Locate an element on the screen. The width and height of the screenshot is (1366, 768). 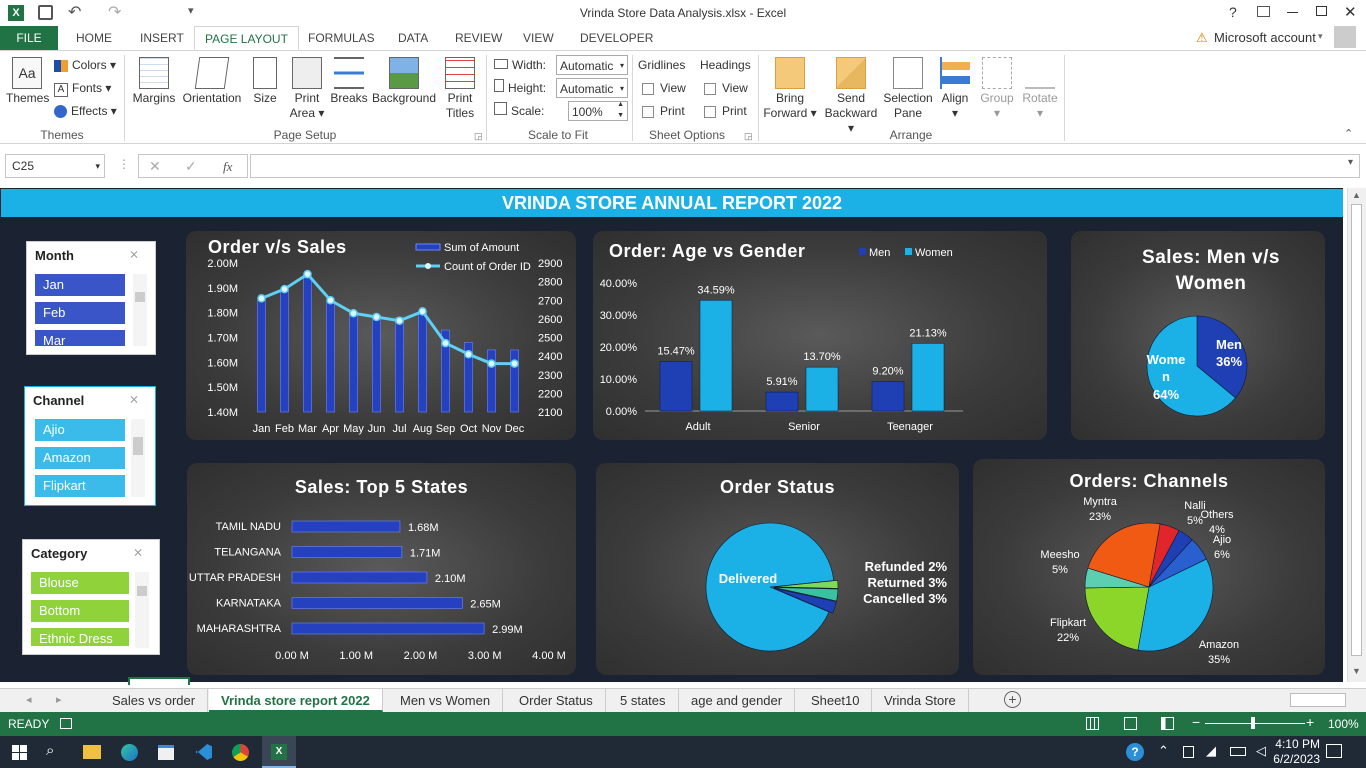
account-menu: Microsoft account is located at coordinates (1265, 37).